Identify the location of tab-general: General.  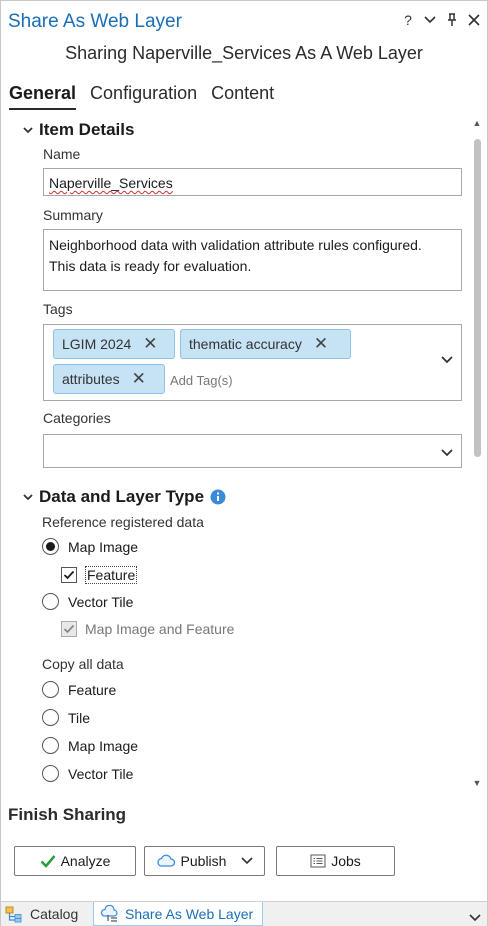
(43, 96).